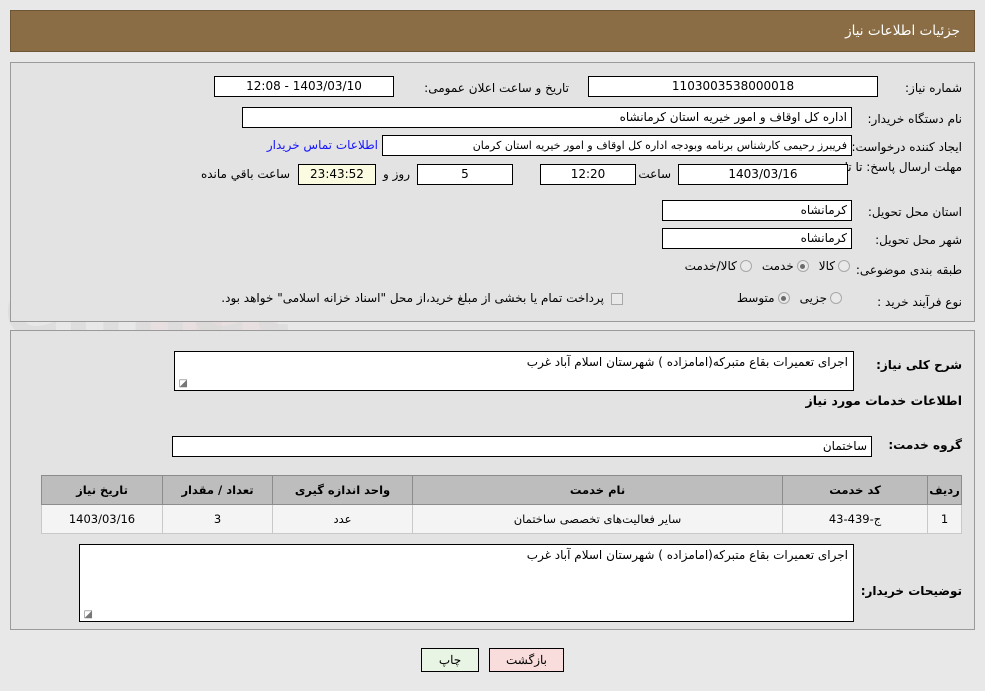 Image resolution: width=985 pixels, height=691 pixels. Describe the element at coordinates (337, 174) in the screenshot. I see `remaining-countdown: 23:43:52` at that location.